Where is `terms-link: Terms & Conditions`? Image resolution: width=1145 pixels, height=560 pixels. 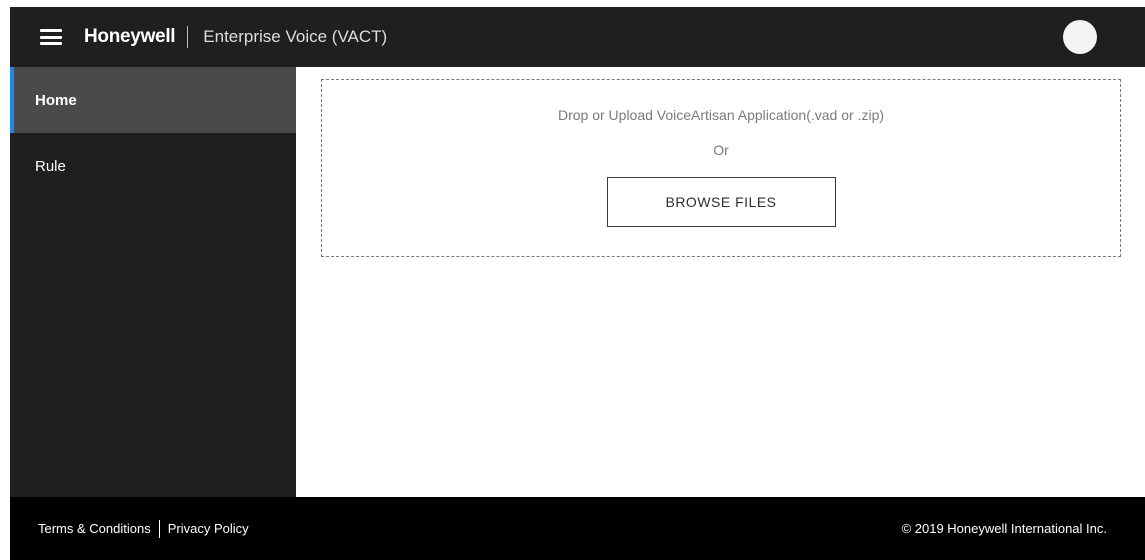 terms-link: Terms & Conditions is located at coordinates (94, 528).